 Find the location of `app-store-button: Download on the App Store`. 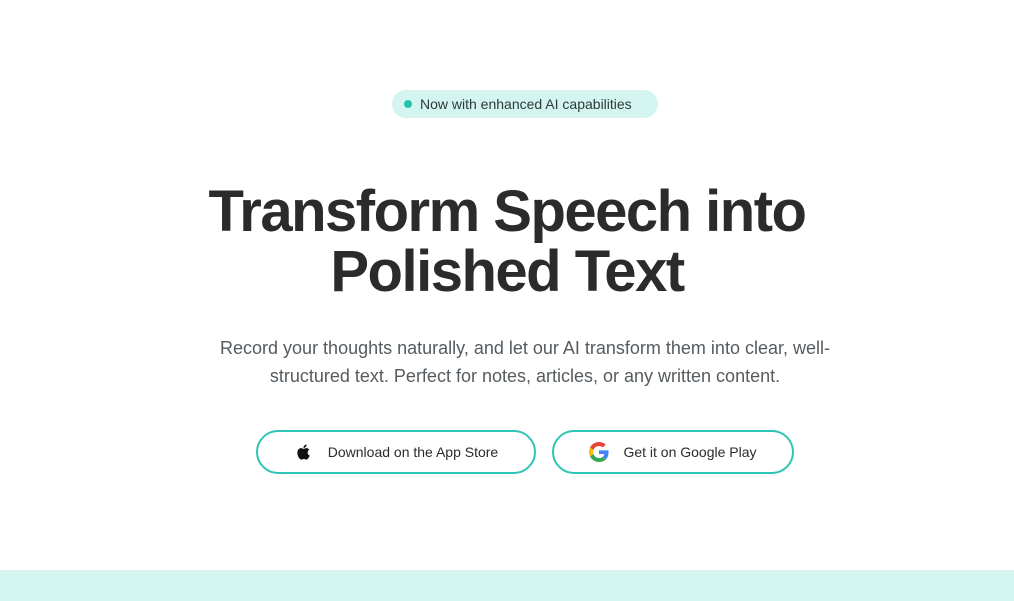

app-store-button: Download on the App Store is located at coordinates (396, 452).